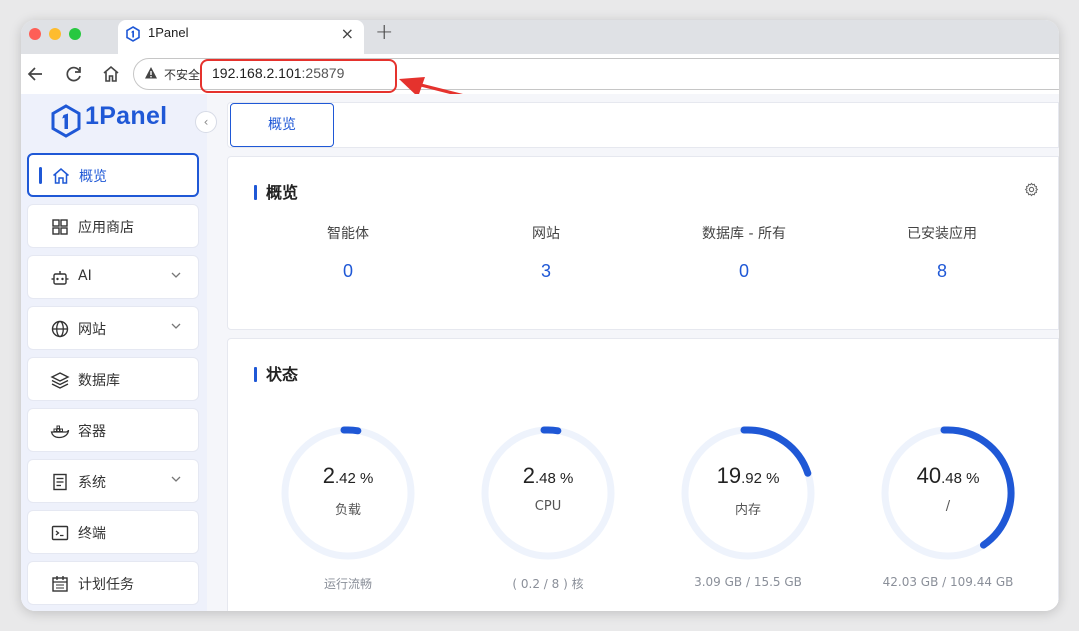  Describe the element at coordinates (60, 380) in the screenshot. I see `layers-icon` at that location.